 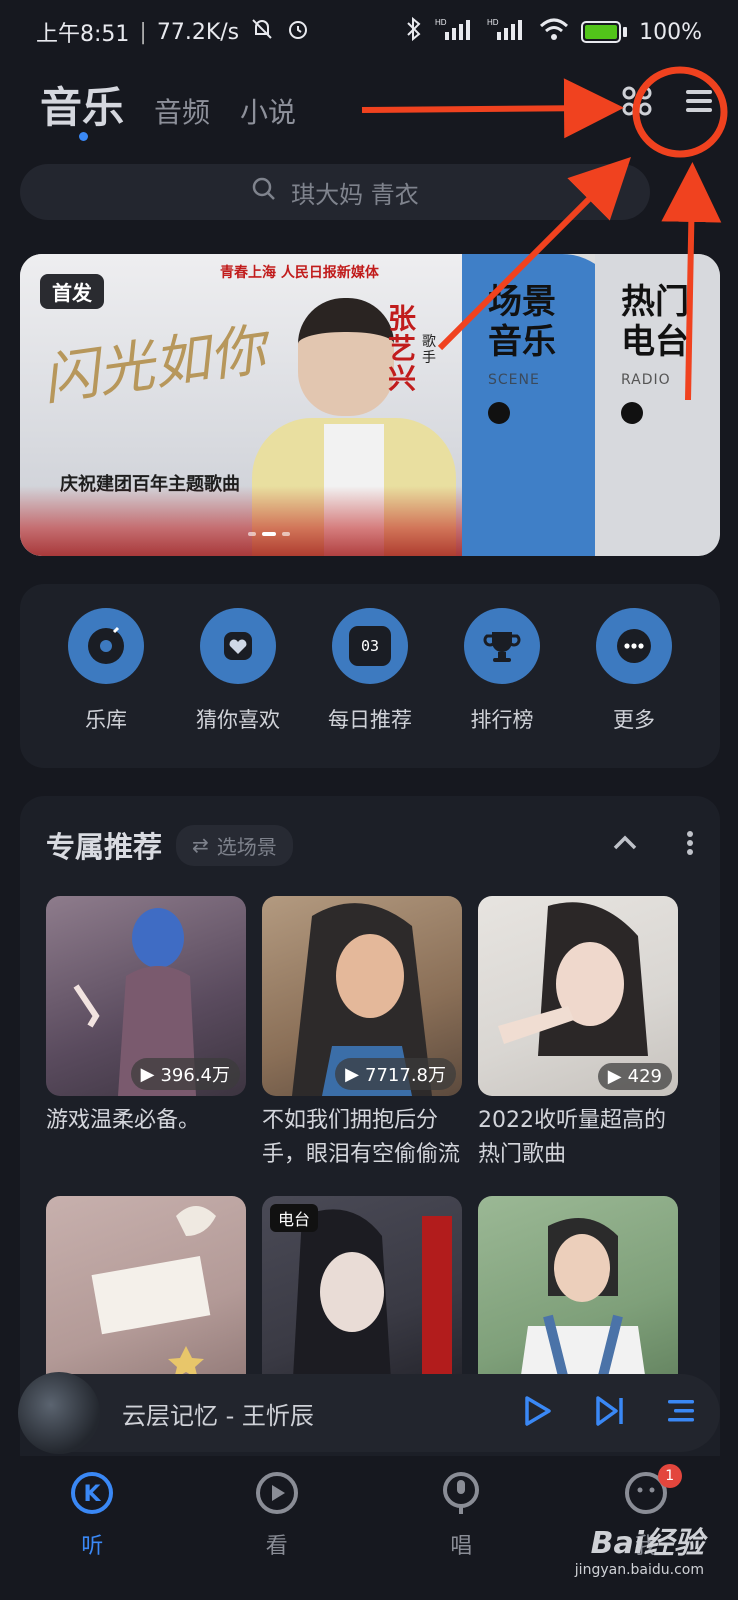 What do you see at coordinates (604, 32) in the screenshot?
I see `battery-icon` at bounding box center [604, 32].